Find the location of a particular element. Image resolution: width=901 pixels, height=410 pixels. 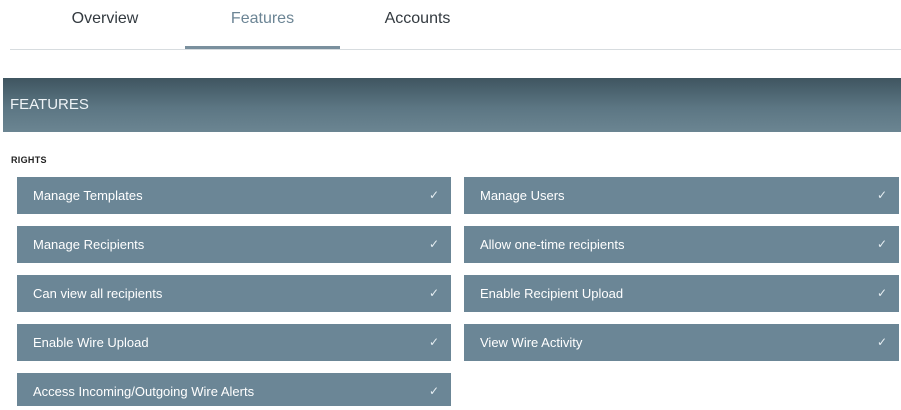

feature-manage-users: Manage Users ✓ is located at coordinates (681, 195).